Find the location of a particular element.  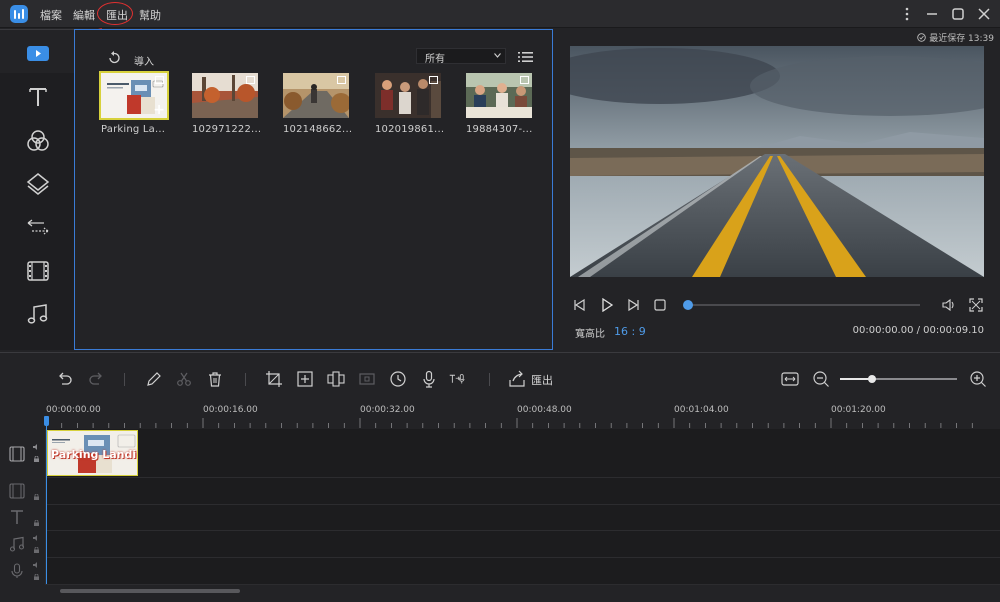

playback-progress is located at coordinates (804, 305).